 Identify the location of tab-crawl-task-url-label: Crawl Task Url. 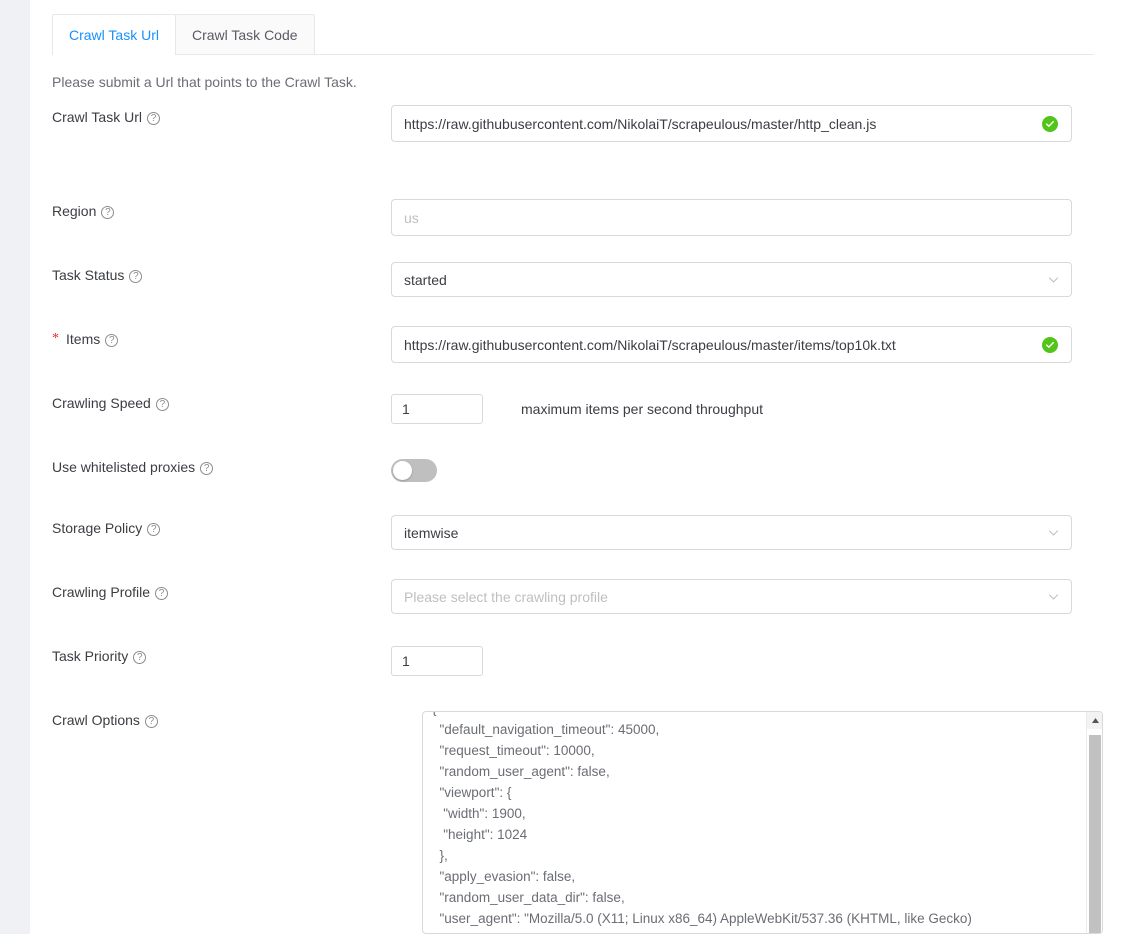
(114, 34).